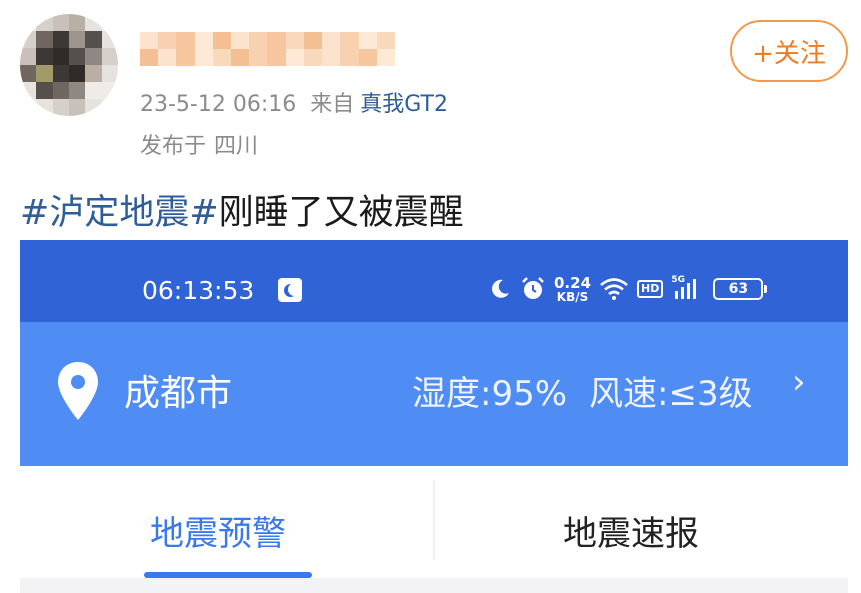  Describe the element at coordinates (789, 51) in the screenshot. I see `follow-button: +关注` at that location.